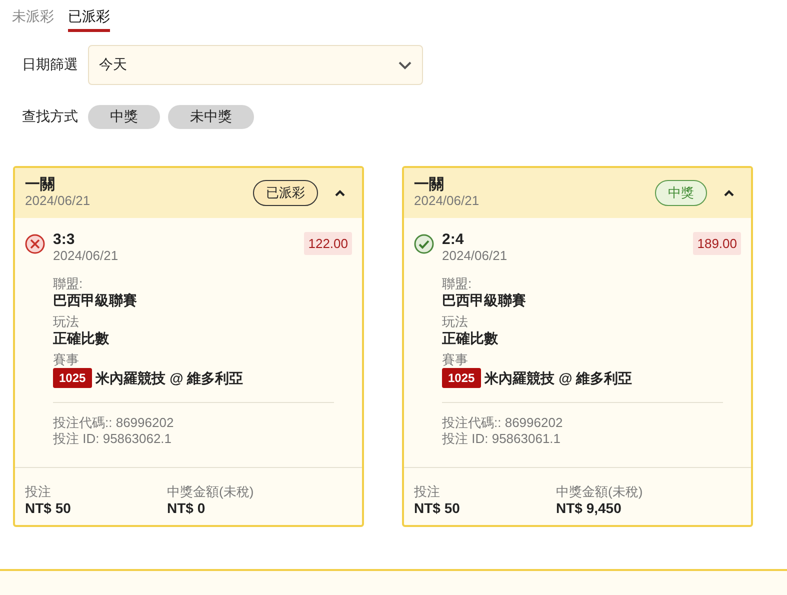 The height and width of the screenshot is (595, 787). What do you see at coordinates (113, 439) in the screenshot?
I see `bet-id: 投注 ID: 95863062.1` at bounding box center [113, 439].